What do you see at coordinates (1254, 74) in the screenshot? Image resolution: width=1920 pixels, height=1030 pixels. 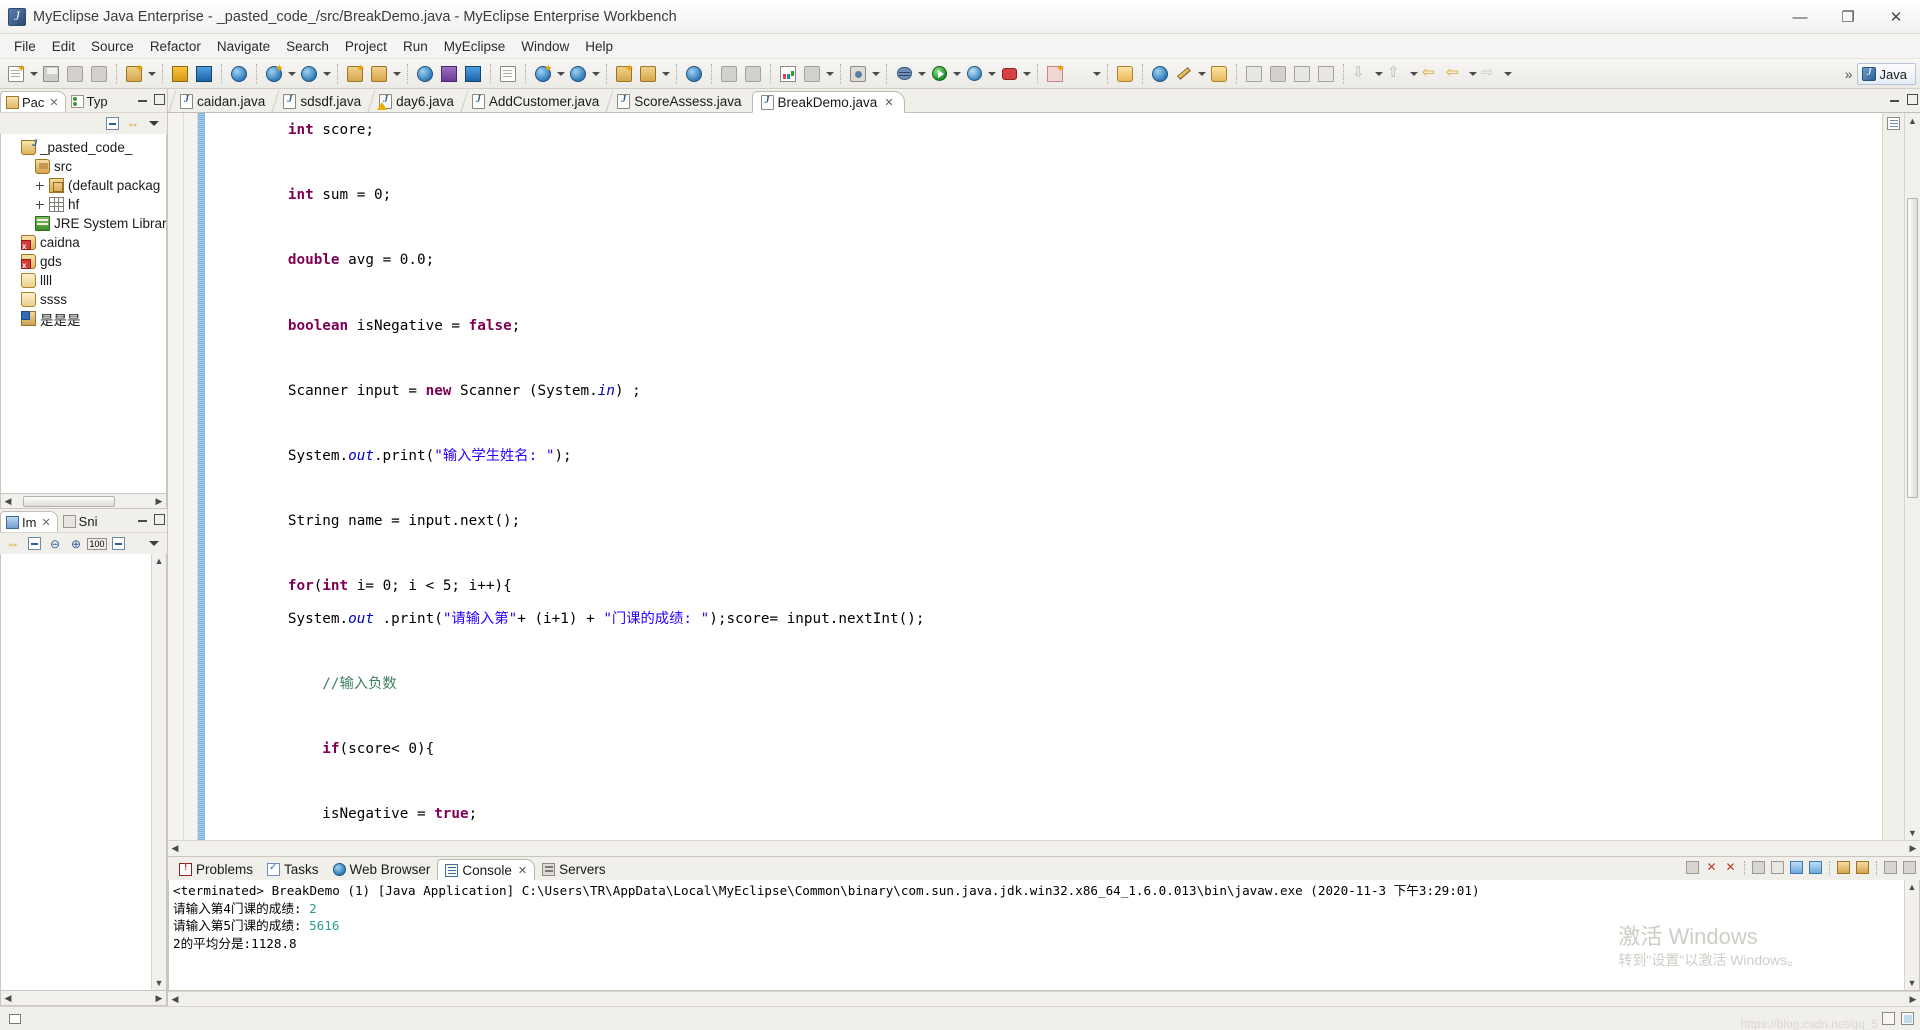 I see `search-type-icon` at bounding box center [1254, 74].